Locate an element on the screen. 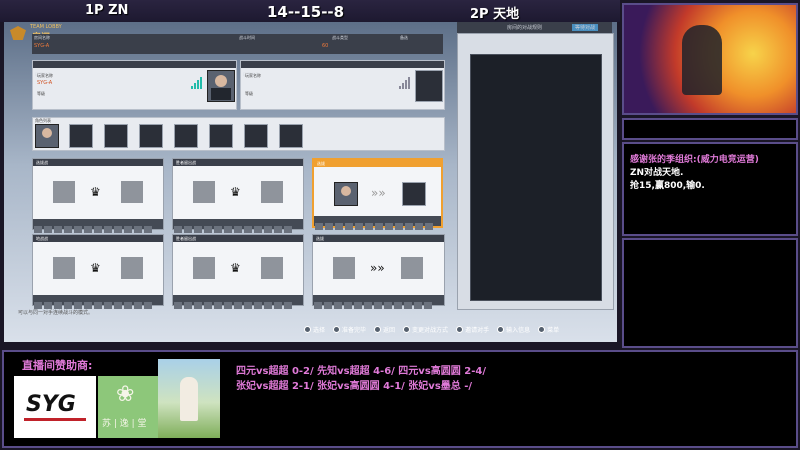 The image size is (800, 450). p1-name-label: 玩家名称 is located at coordinates (45, 75).